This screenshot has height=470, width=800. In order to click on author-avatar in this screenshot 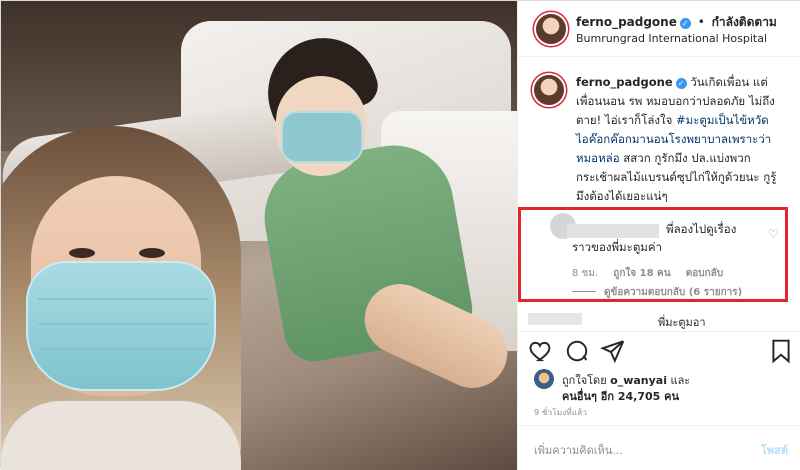, I will do `click(551, 29)`.